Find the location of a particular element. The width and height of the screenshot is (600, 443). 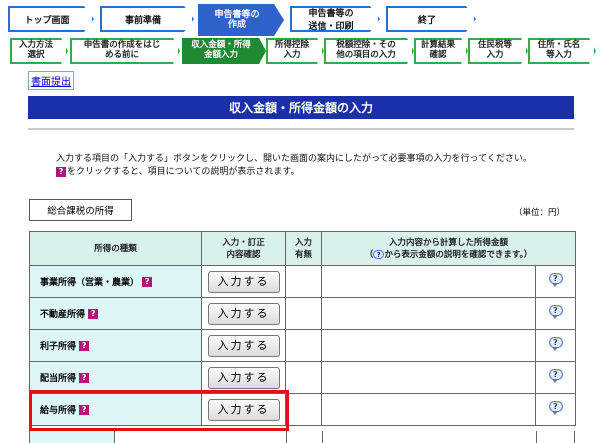

substep-deductions: 所得控除 入力 is located at coordinates (295, 51).